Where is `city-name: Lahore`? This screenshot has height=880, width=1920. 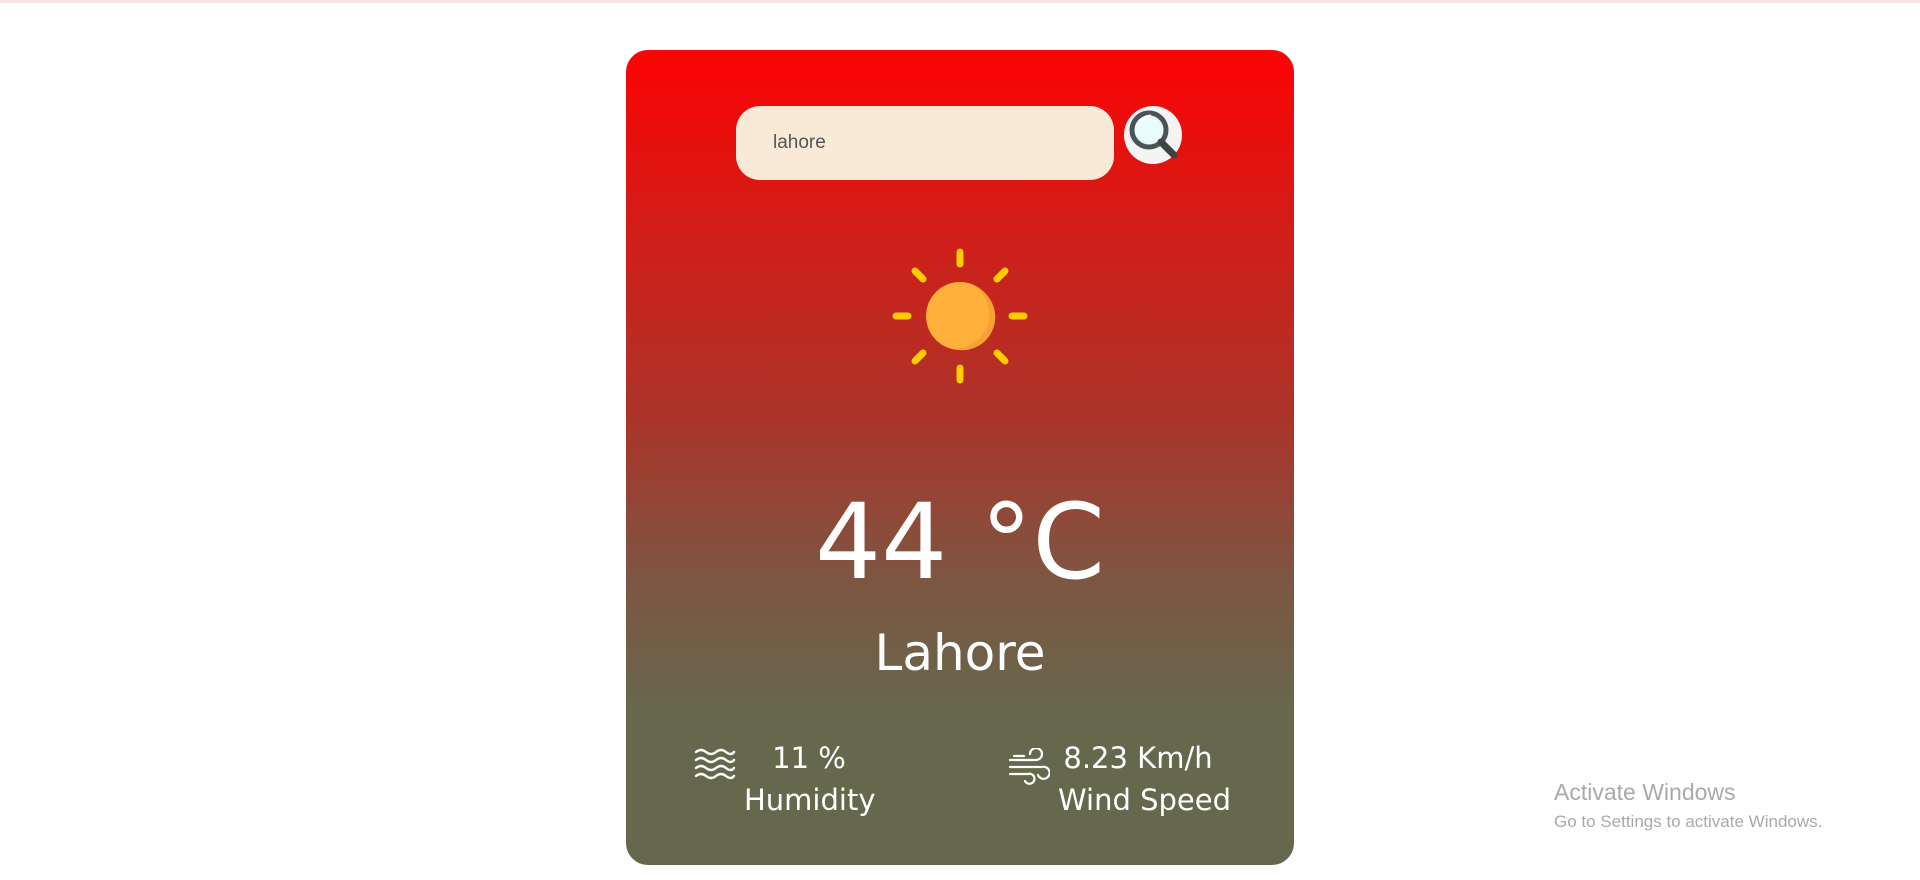 city-name: Lahore is located at coordinates (960, 653).